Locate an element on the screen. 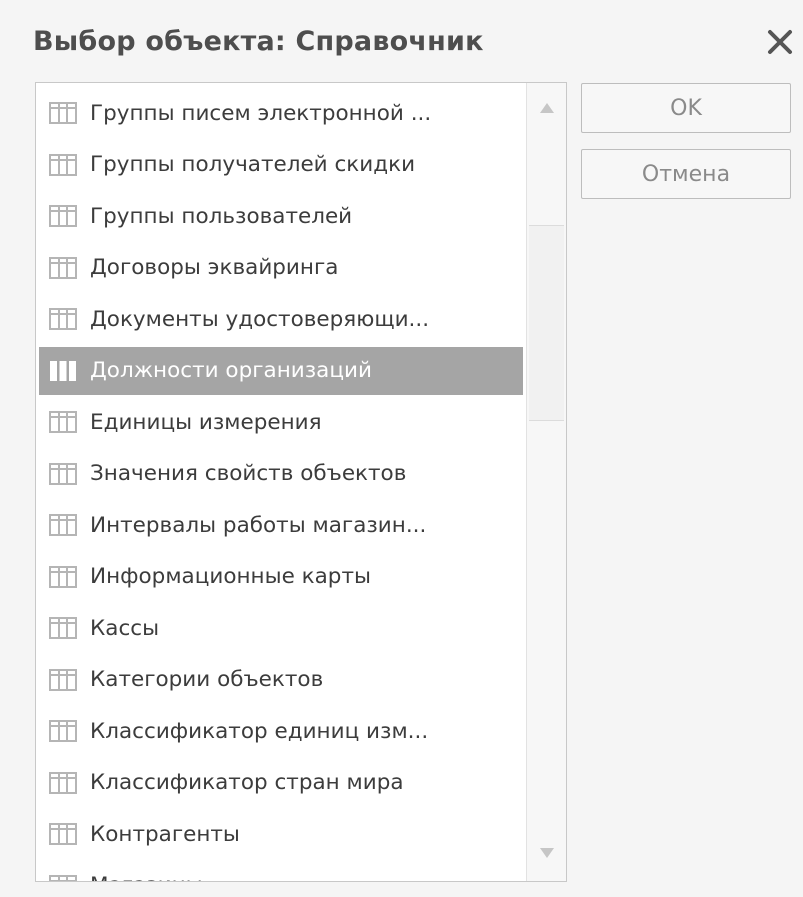  list-item-label: Кассы is located at coordinates (125, 628).